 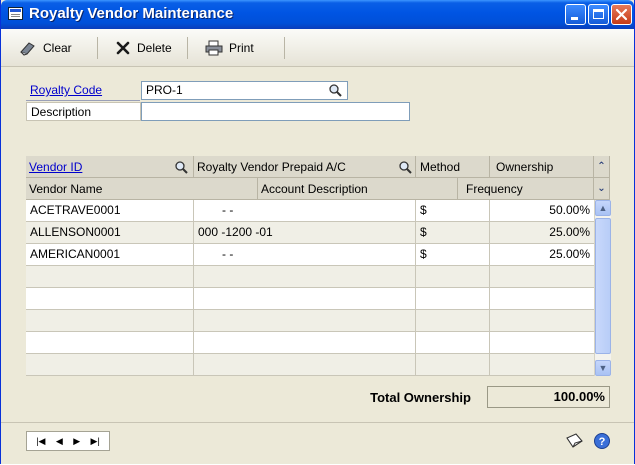 What do you see at coordinates (542, 211) in the screenshot?
I see `ownership-cell: 50.00%` at bounding box center [542, 211].